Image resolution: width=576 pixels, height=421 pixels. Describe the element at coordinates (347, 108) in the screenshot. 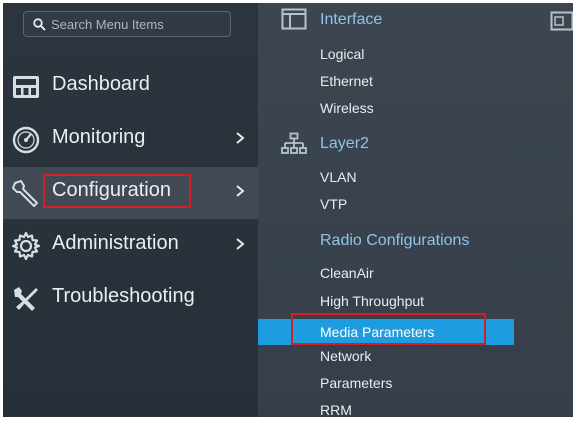

I see `submenu-item-wireless: Wireless` at that location.